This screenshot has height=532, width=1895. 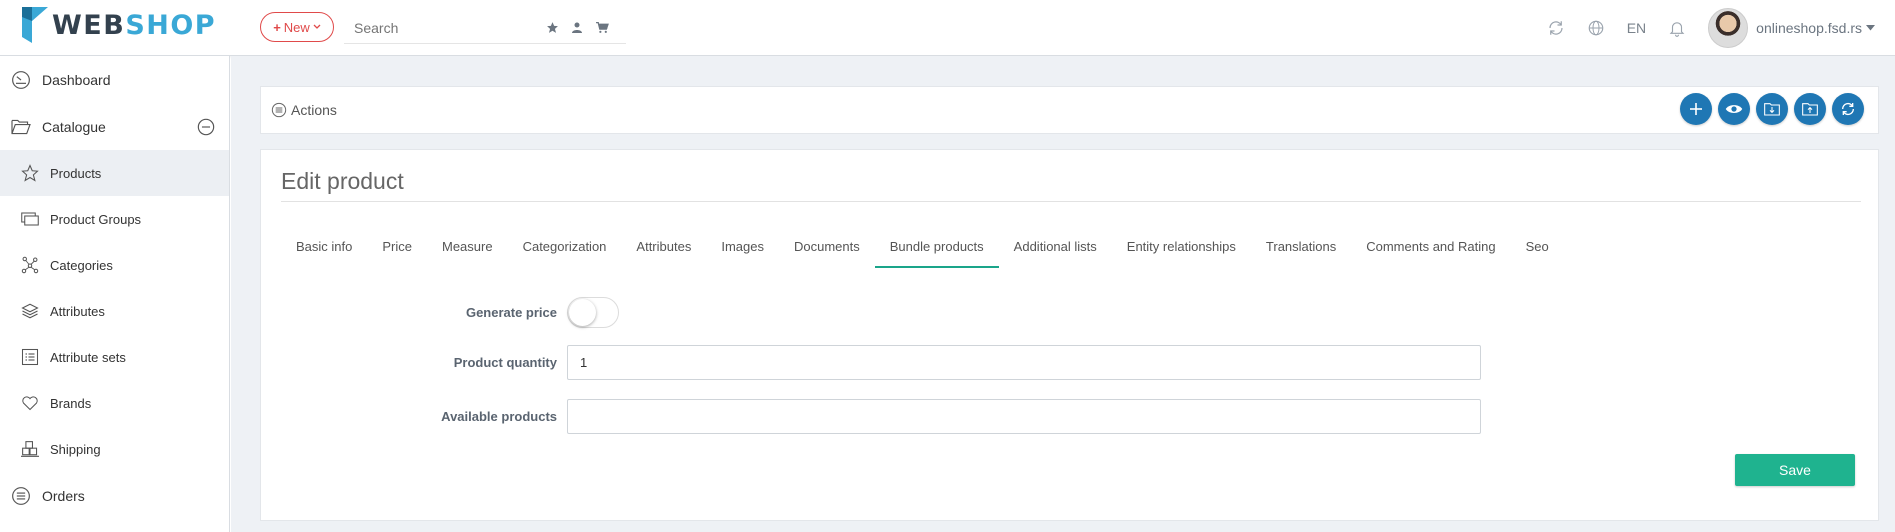 What do you see at coordinates (1556, 28) in the screenshot?
I see `refresh-icon` at bounding box center [1556, 28].